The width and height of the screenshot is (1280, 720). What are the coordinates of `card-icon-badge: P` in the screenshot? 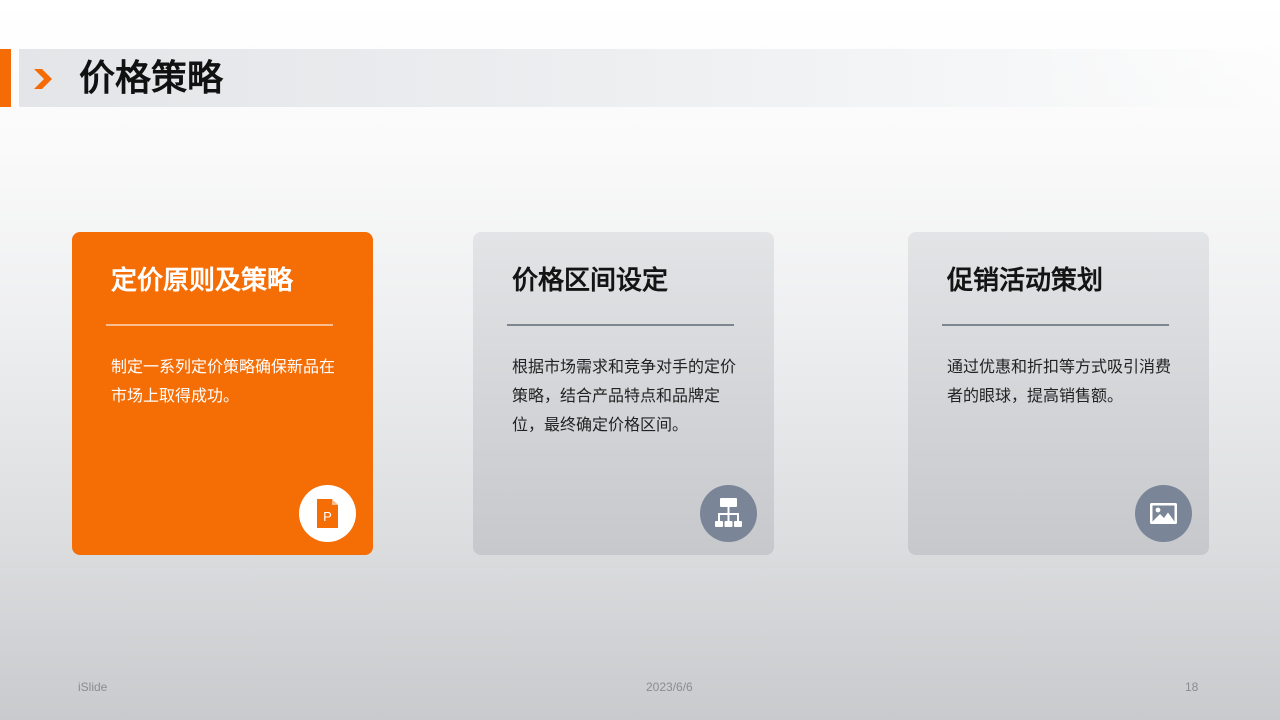 It's located at (327, 513).